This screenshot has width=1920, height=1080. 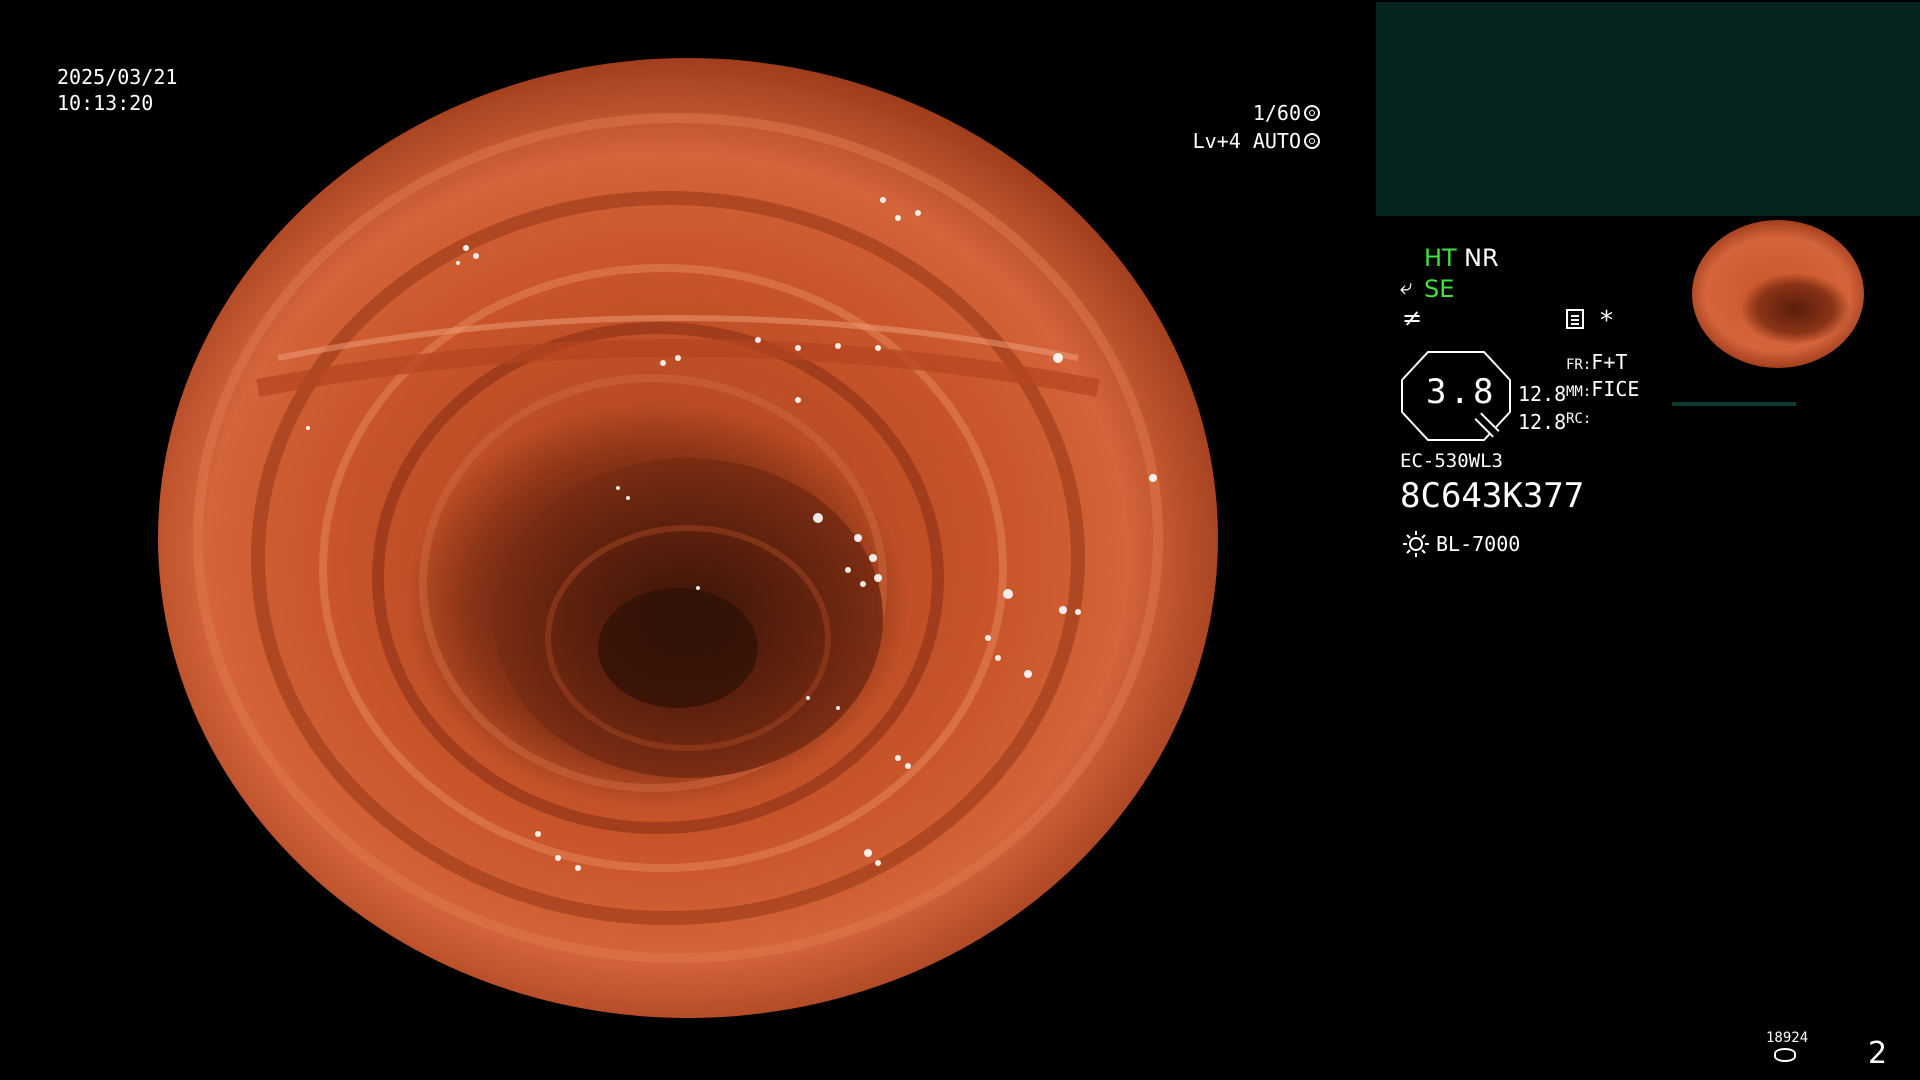 I want to click on thumbnail-preview, so click(x=1796, y=318).